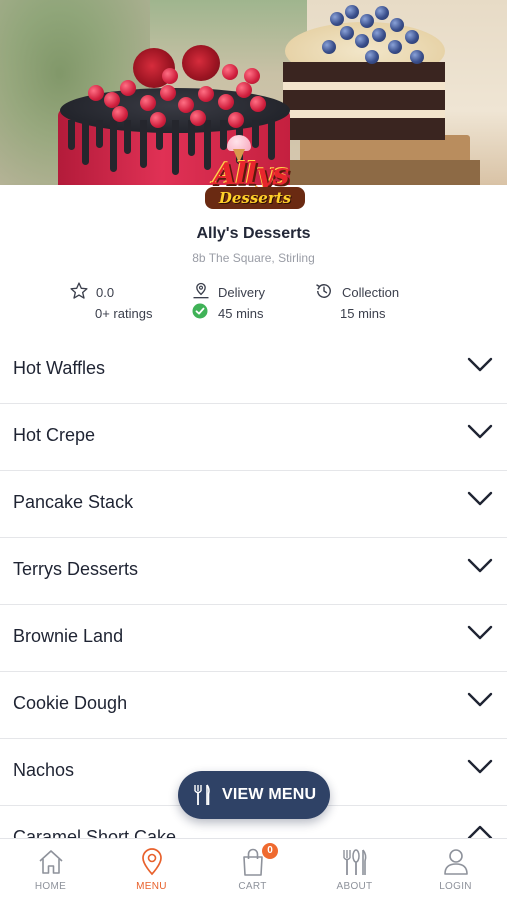 This screenshot has height=900, width=507. I want to click on check-circle-icon, so click(200, 311).